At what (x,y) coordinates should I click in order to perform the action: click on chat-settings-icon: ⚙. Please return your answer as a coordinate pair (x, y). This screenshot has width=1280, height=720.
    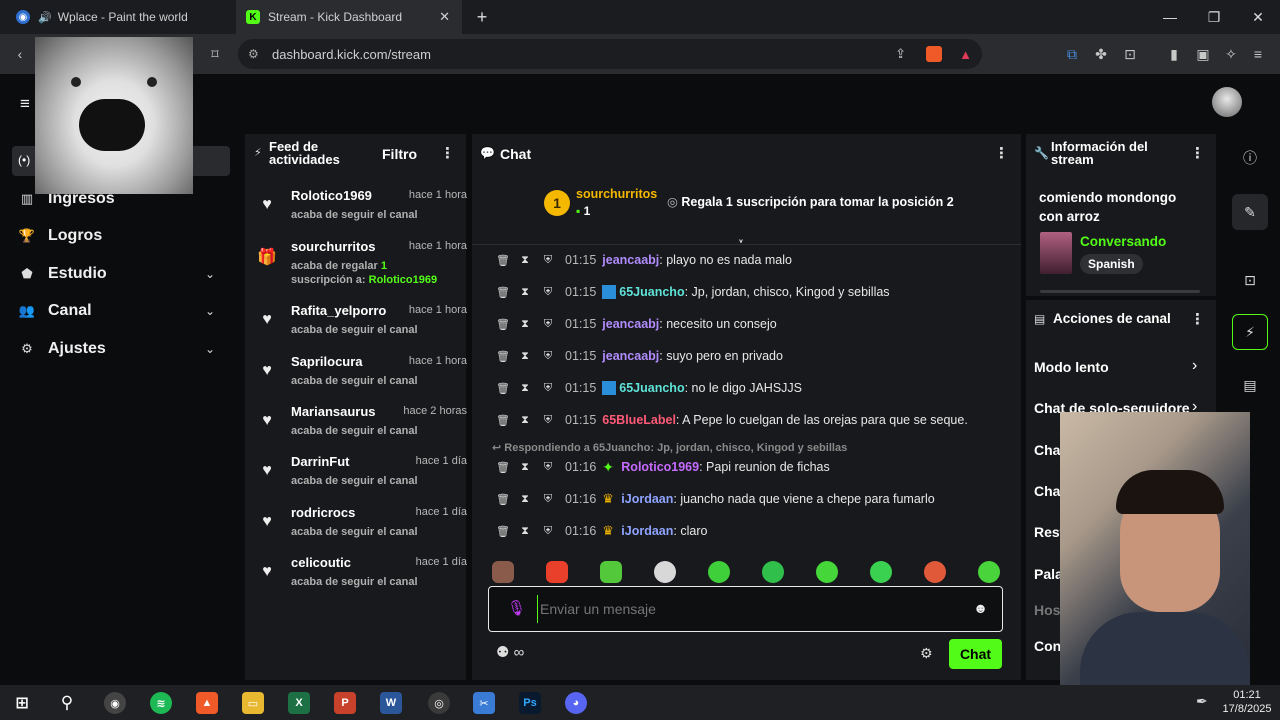
    Looking at the image, I should click on (926, 653).